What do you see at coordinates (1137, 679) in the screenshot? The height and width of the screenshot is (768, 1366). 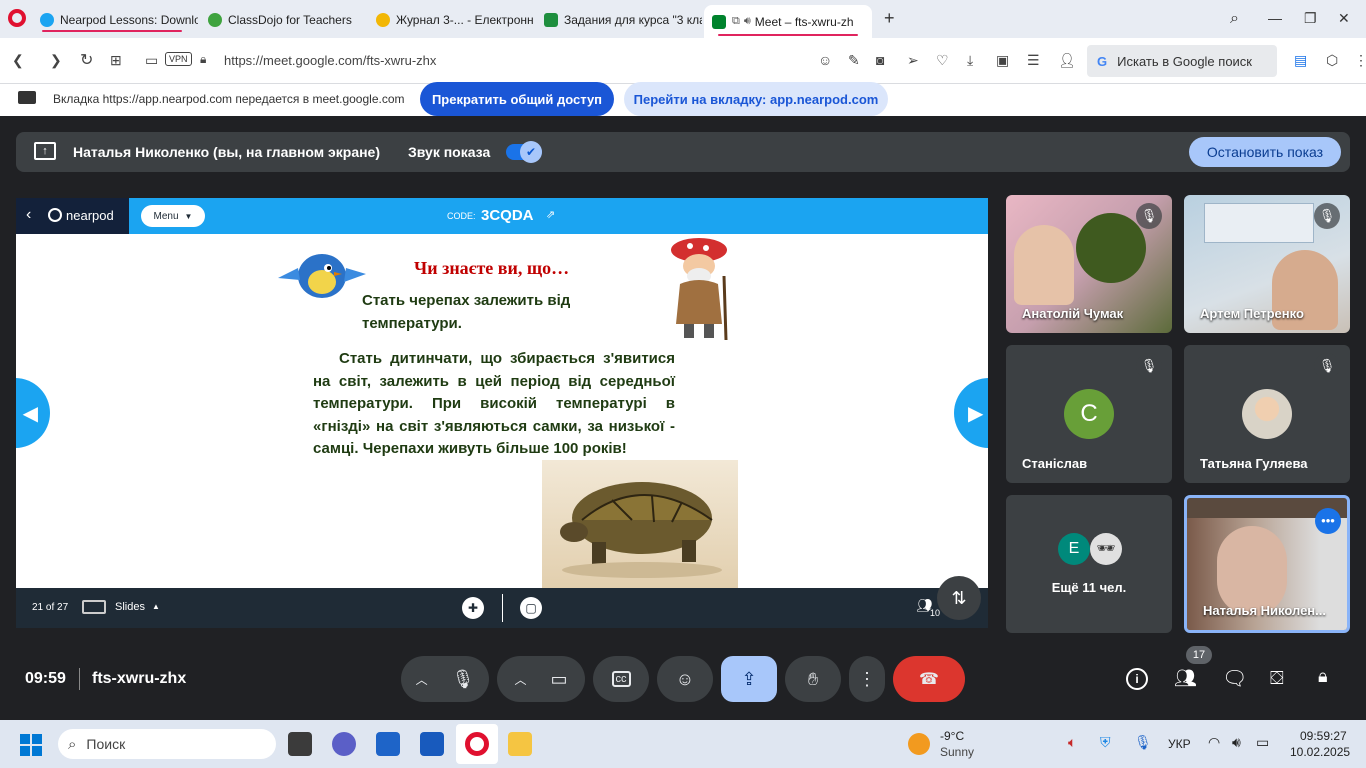 I see `meeting-details-icon: i` at bounding box center [1137, 679].